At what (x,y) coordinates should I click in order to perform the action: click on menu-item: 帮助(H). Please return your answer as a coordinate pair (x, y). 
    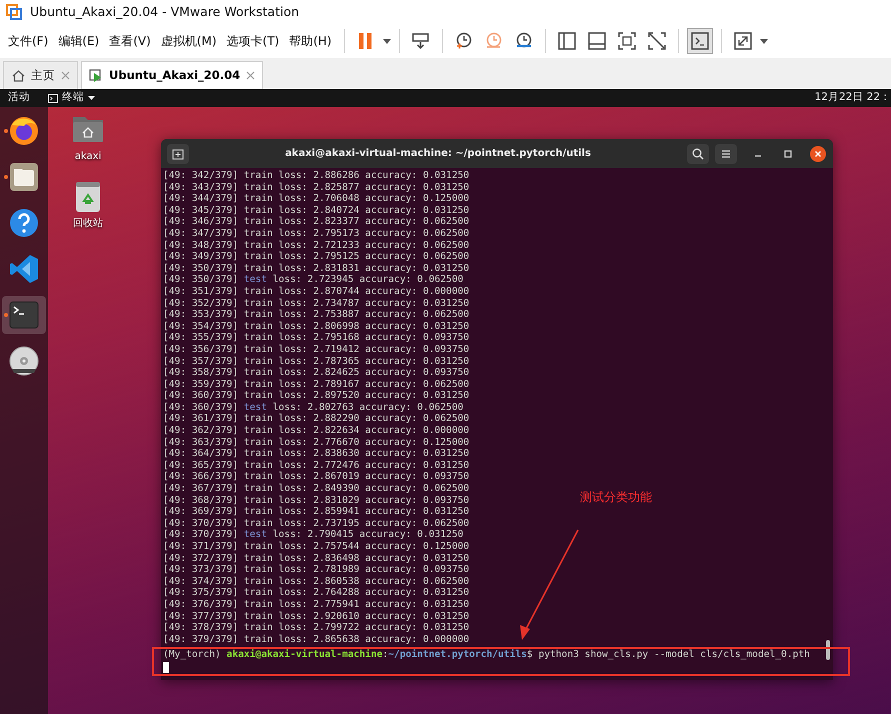
    Looking at the image, I should click on (310, 41).